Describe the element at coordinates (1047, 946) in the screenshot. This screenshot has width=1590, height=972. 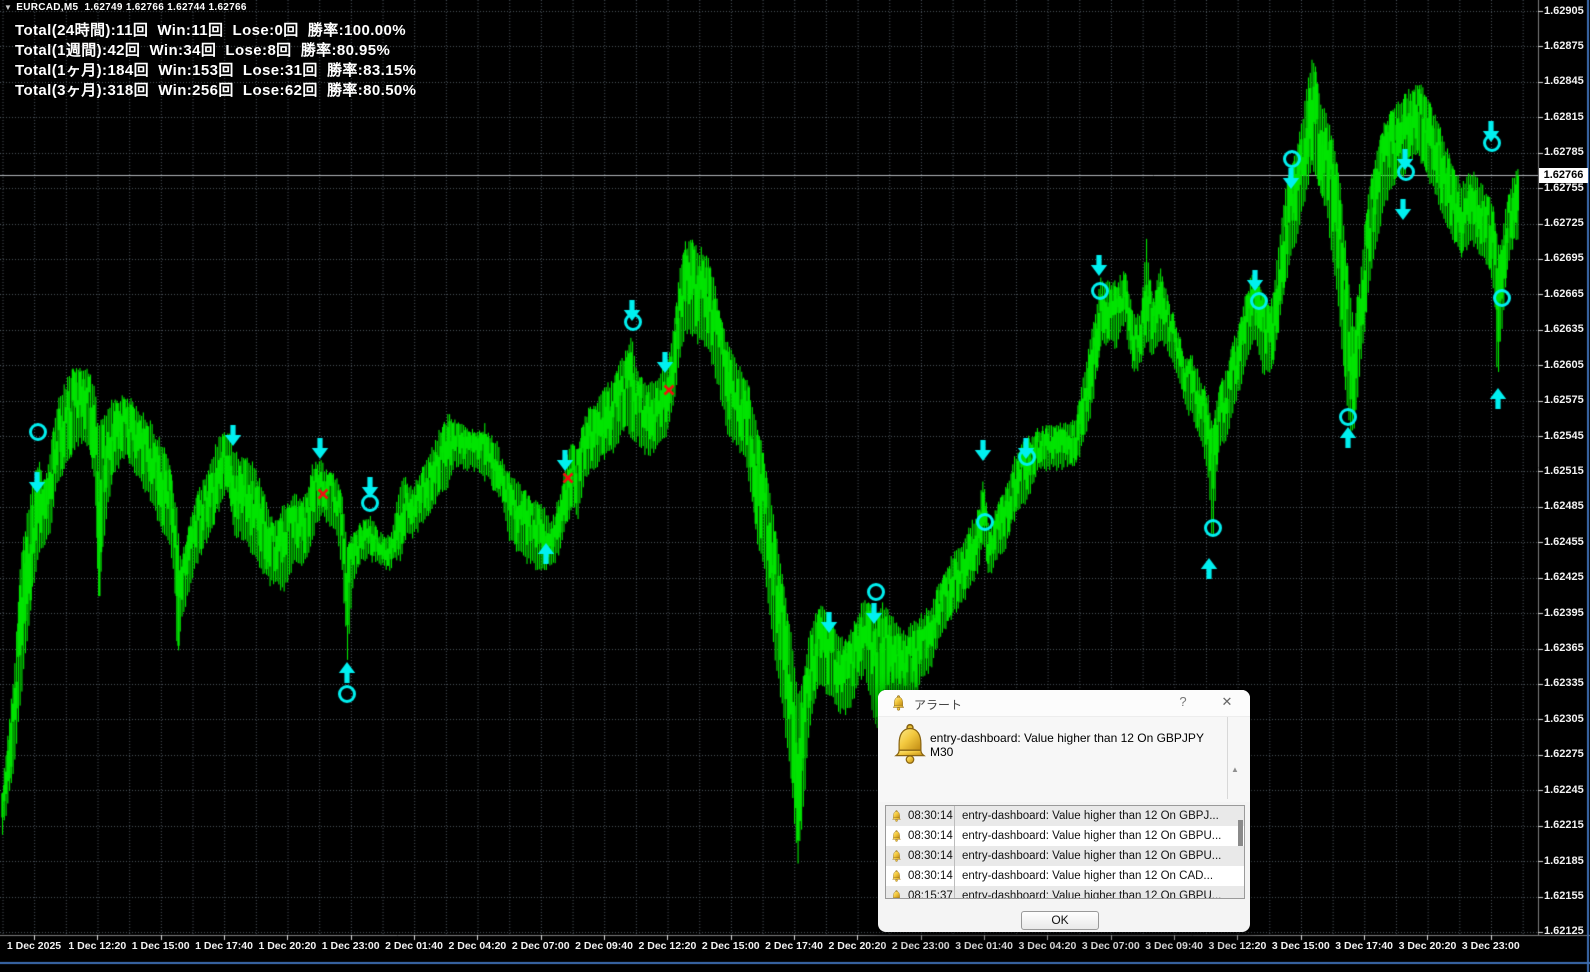
I see `time-axis-label: 3 Dec 04:20` at that location.